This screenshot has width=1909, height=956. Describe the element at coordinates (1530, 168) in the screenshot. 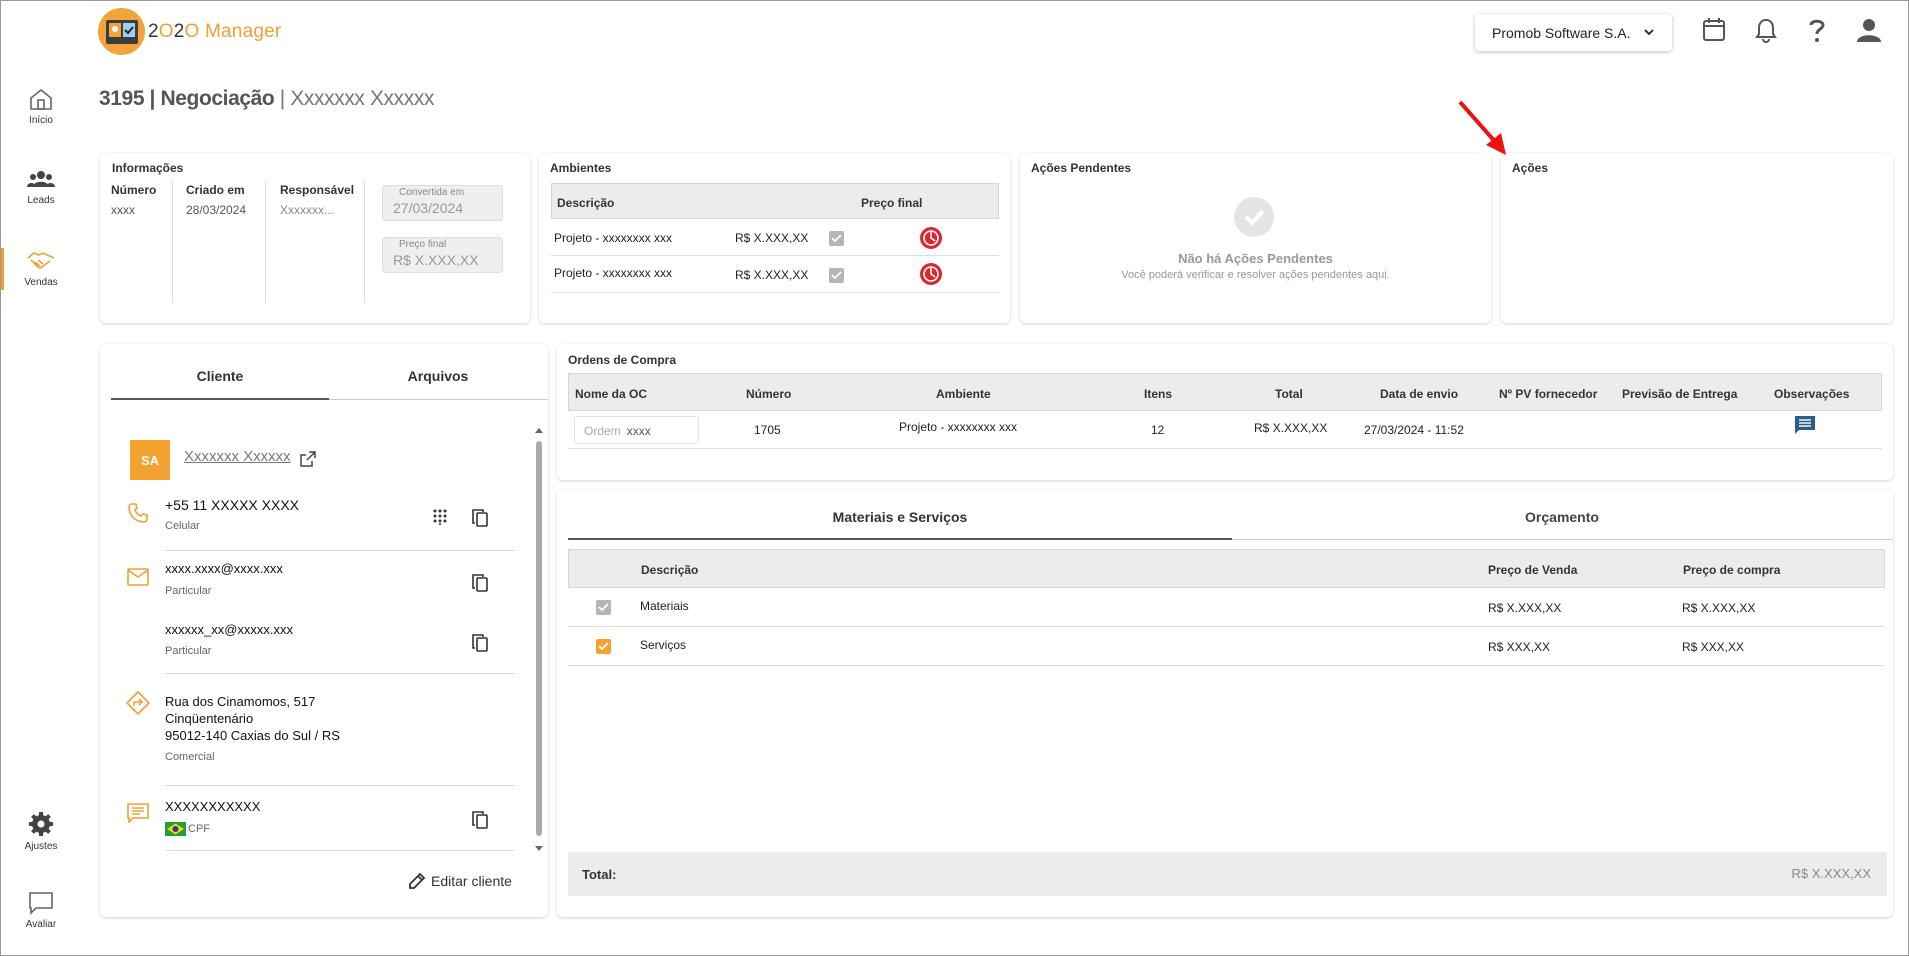

I see `acoes-title: Ações` at that location.